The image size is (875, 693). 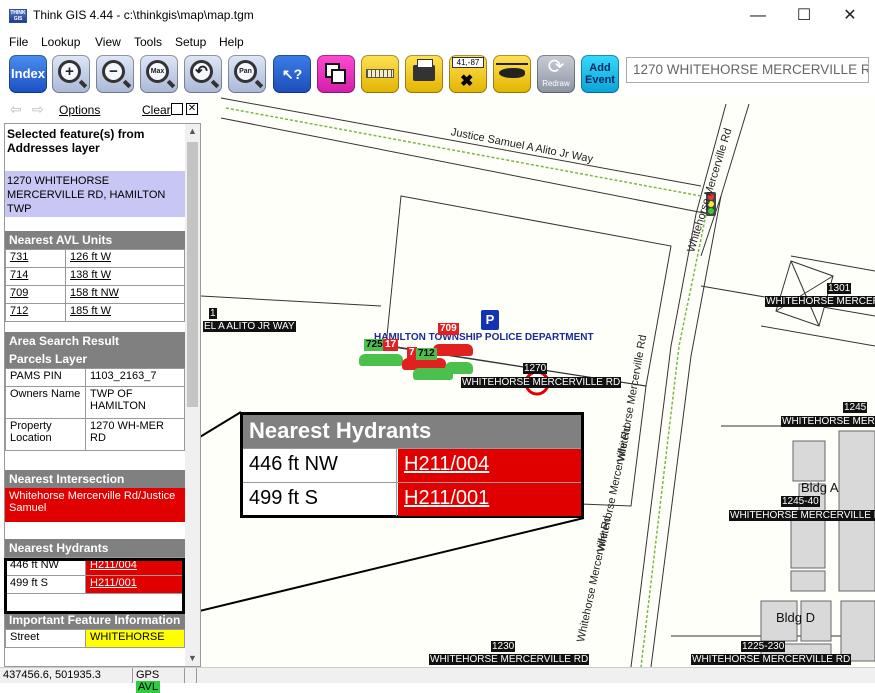 I want to click on status-bar: 437456.6, 501935.3 GPS AVL, so click(x=437, y=680).